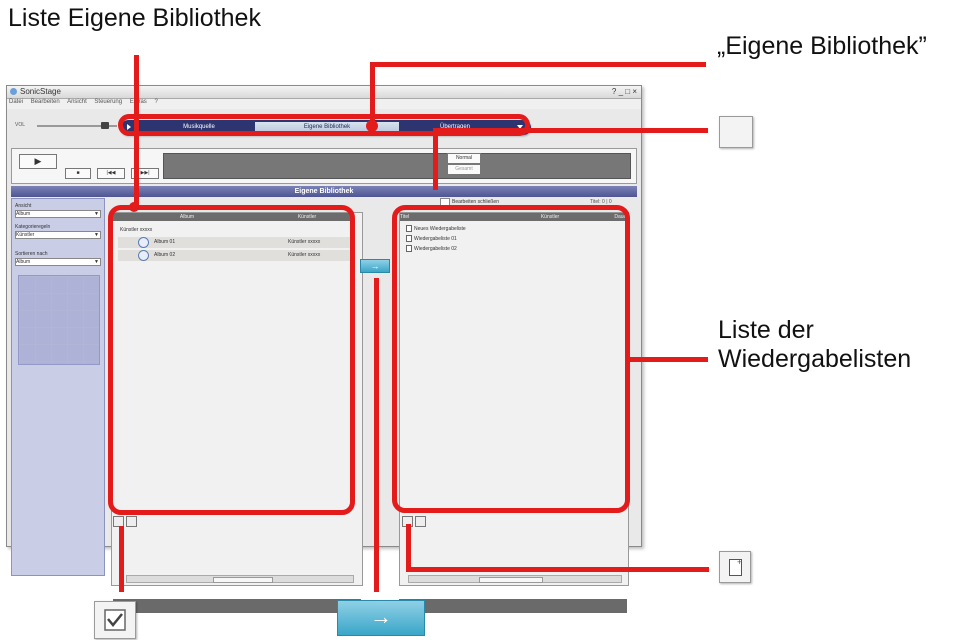 The height and width of the screenshot is (640, 962). Describe the element at coordinates (59, 320) in the screenshot. I see `album-grid` at that location.